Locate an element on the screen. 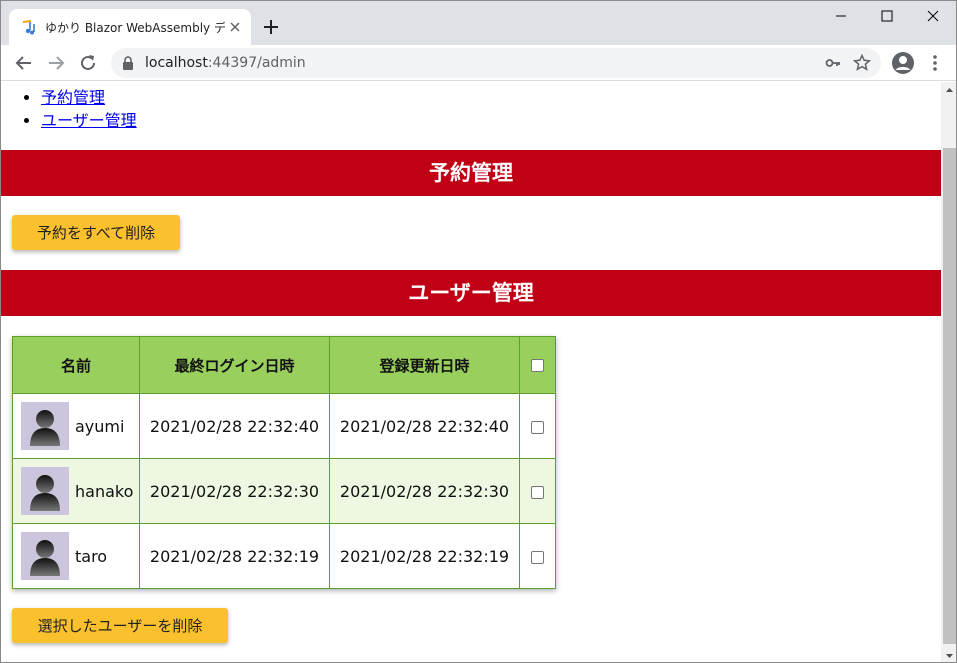 The width and height of the screenshot is (957, 663). cell-last-login: 2021/02/28 22:32:40 is located at coordinates (234, 426).